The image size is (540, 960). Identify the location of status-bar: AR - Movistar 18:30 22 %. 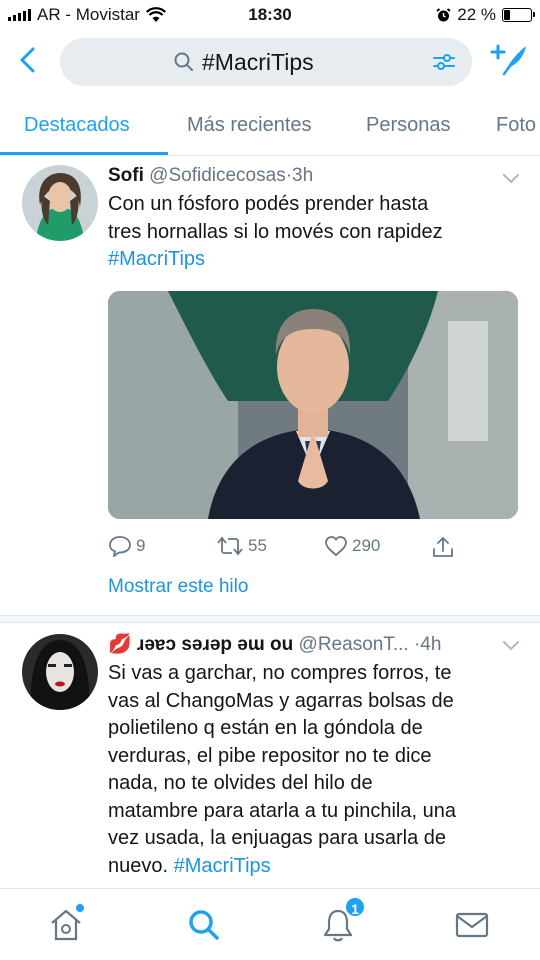
(270, 15).